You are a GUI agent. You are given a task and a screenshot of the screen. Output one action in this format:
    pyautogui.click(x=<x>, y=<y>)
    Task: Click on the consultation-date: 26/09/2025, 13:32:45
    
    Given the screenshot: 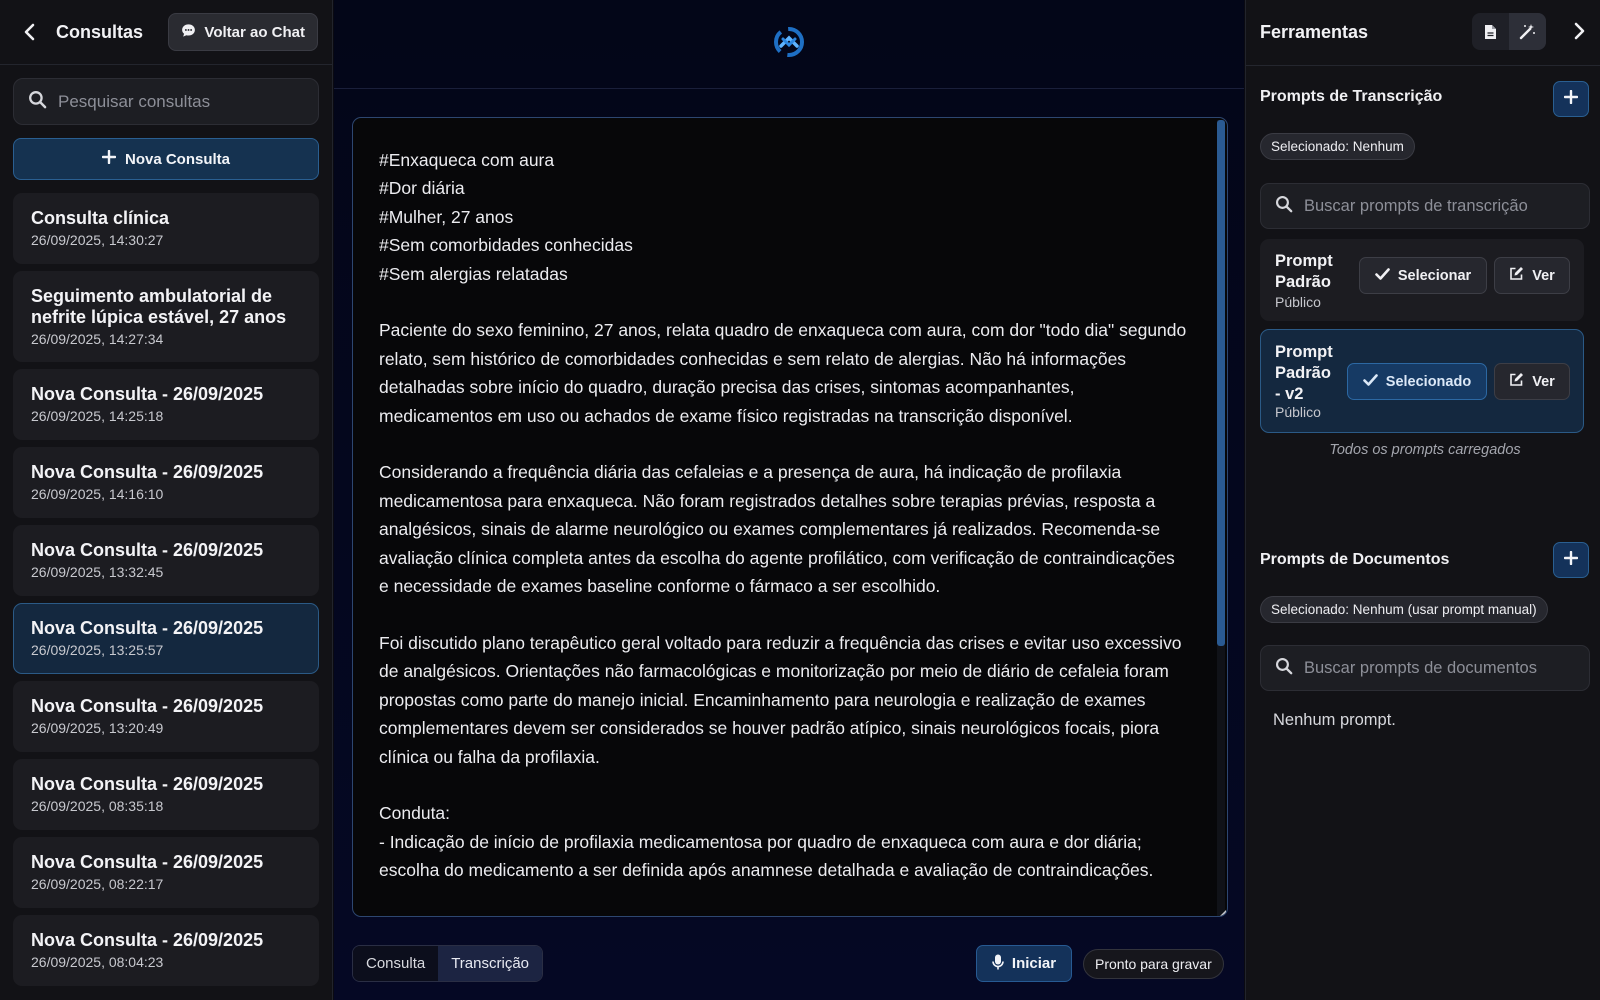 What is the action you would take?
    pyautogui.click(x=97, y=572)
    